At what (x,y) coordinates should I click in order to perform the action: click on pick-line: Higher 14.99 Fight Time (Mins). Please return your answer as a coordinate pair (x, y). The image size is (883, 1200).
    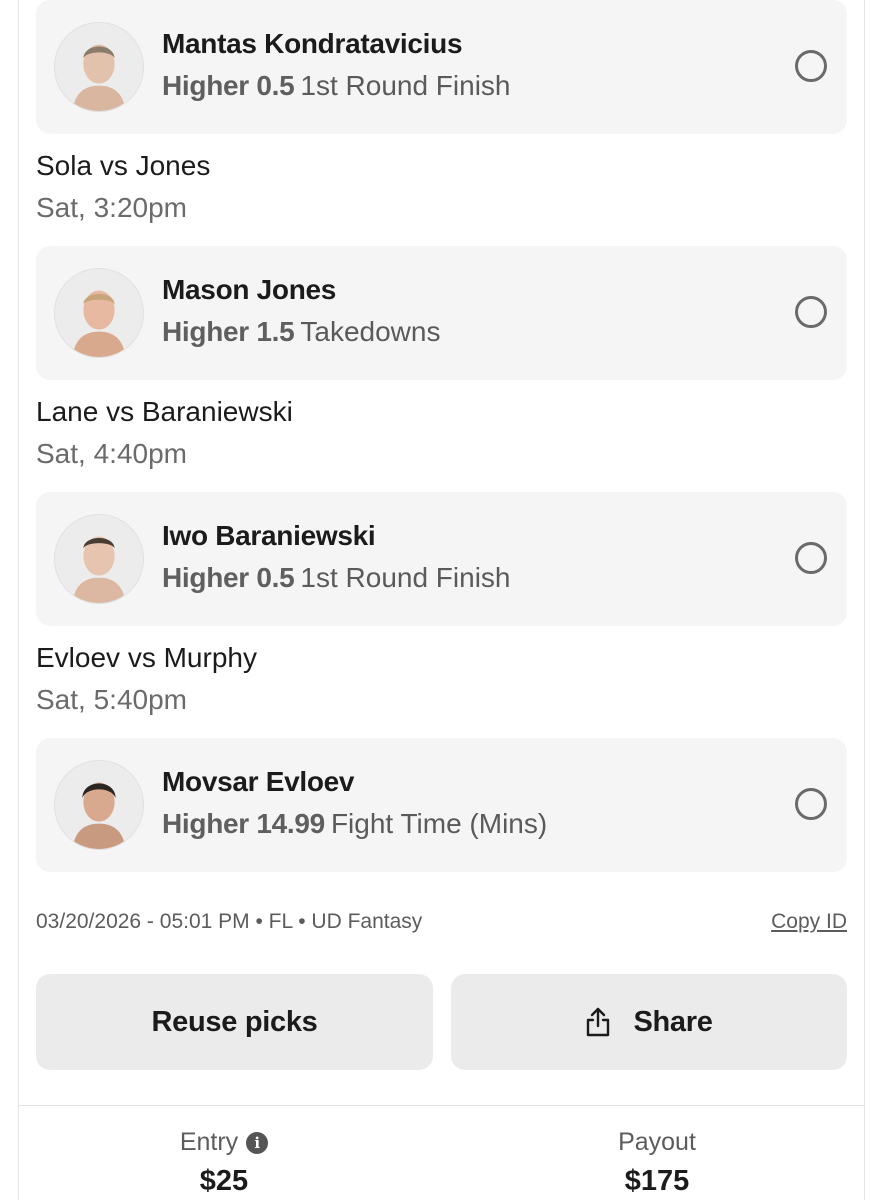
    Looking at the image, I should click on (354, 824).